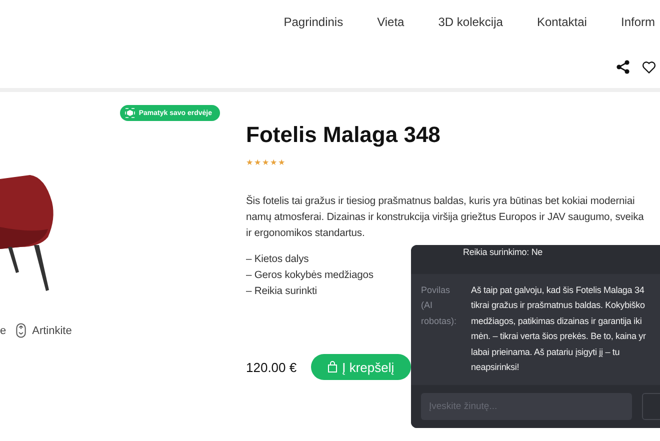  What do you see at coordinates (3, 330) in the screenshot?
I see `hint-label: e` at bounding box center [3, 330].